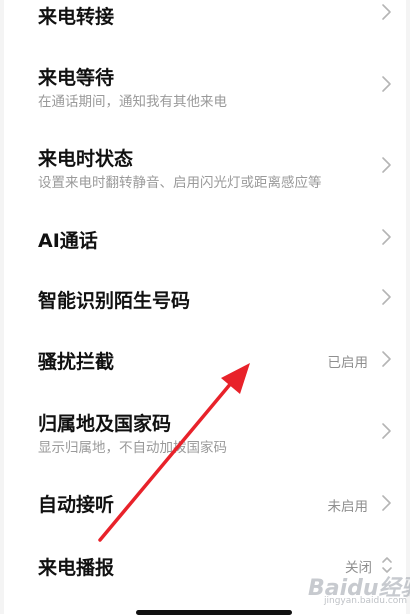 The width and height of the screenshot is (410, 615). Describe the element at coordinates (174, 452) in the screenshot. I see `annotation-arrow` at that location.